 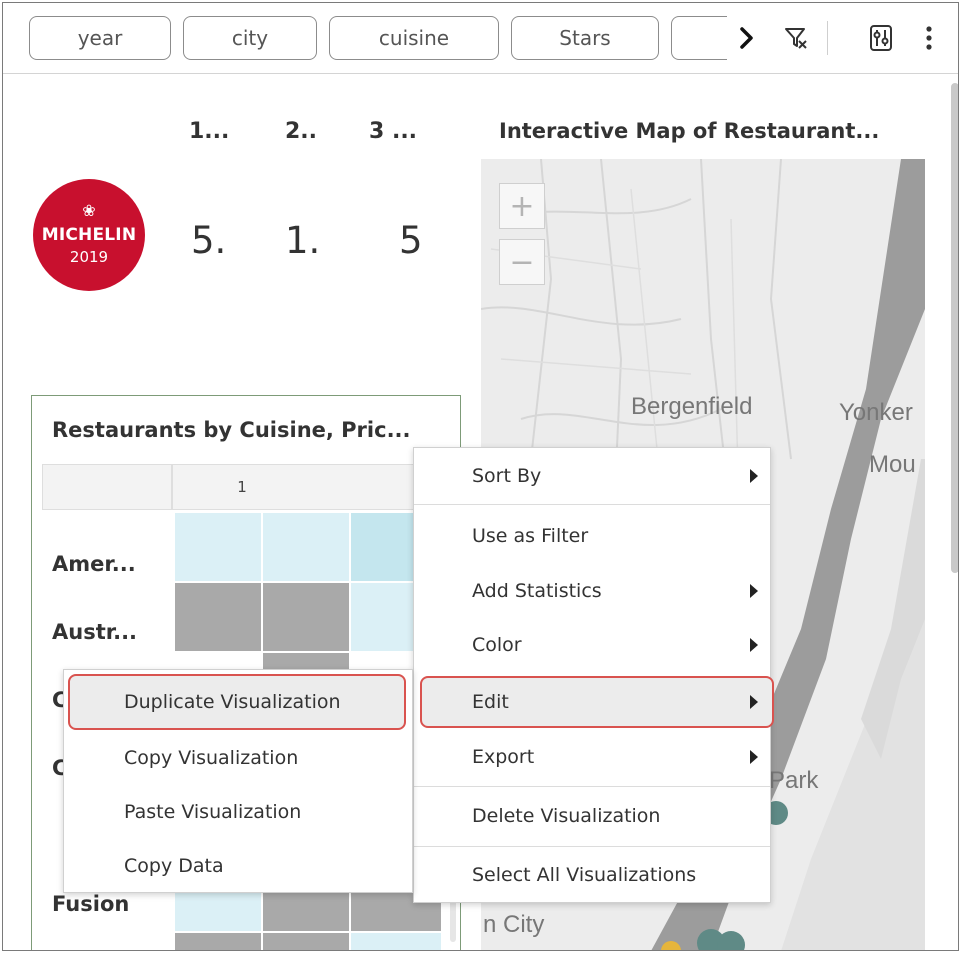 What do you see at coordinates (211, 758) in the screenshot?
I see `menu-item-label: Copy Visualization` at bounding box center [211, 758].